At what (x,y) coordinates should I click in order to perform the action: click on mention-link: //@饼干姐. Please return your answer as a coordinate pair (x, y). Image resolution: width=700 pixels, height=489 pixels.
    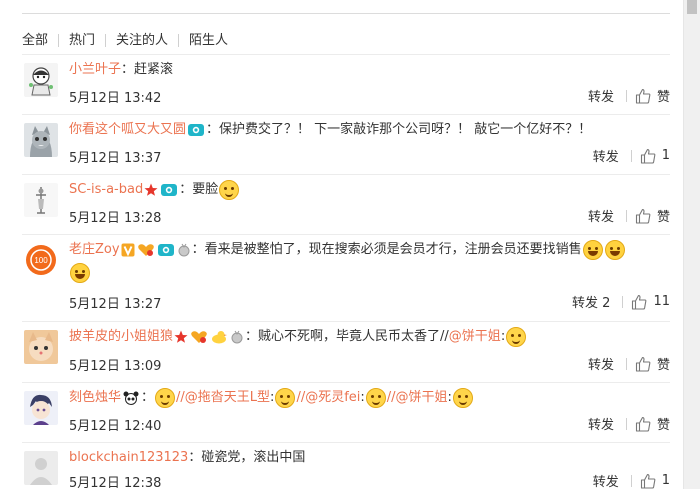
    Looking at the image, I should click on (417, 397).